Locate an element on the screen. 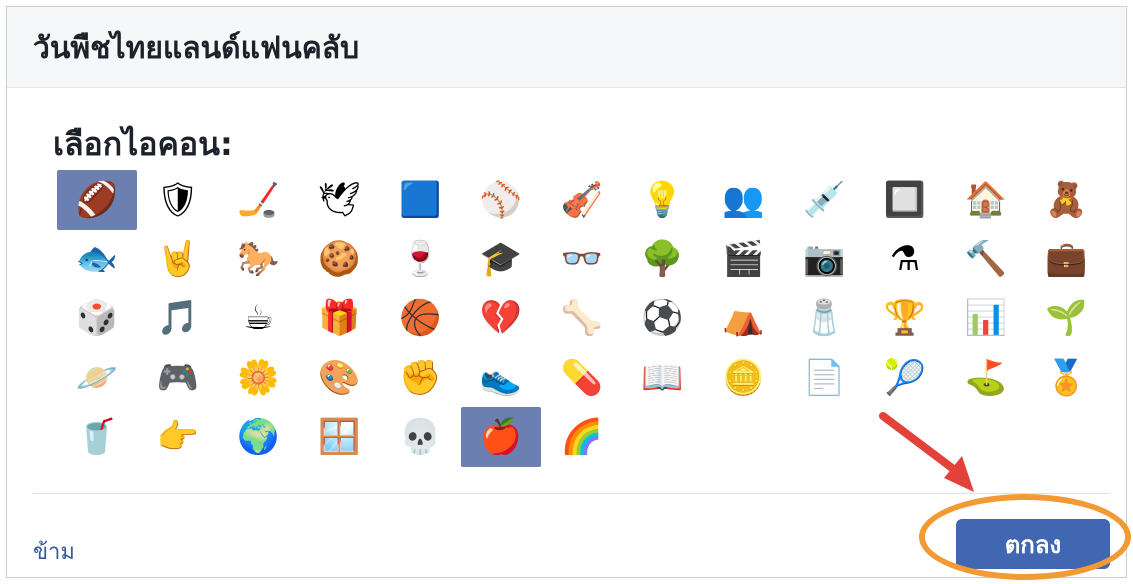 The image size is (1133, 584). game-controller-icon: 🎮 is located at coordinates (178, 378).